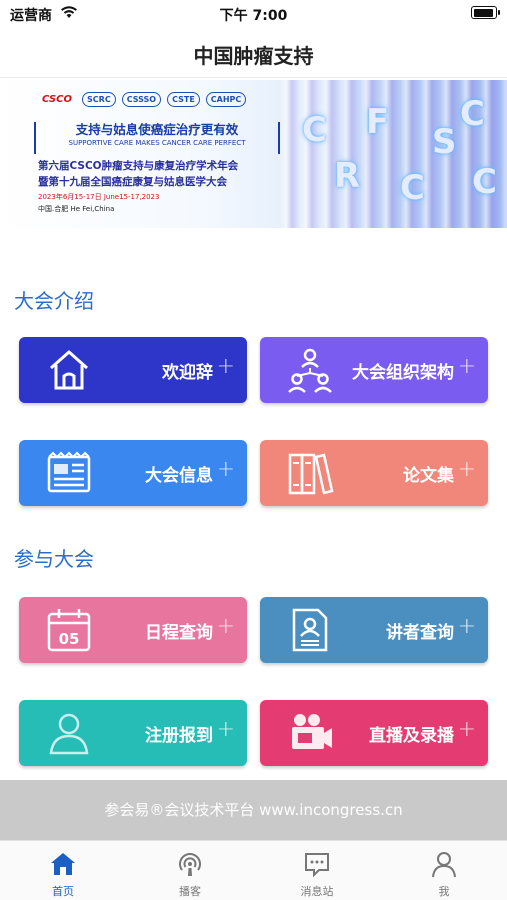 The height and width of the screenshot is (900, 507). Describe the element at coordinates (133, 473) in the screenshot. I see `conference-info-tile: 大会信息 +` at that location.